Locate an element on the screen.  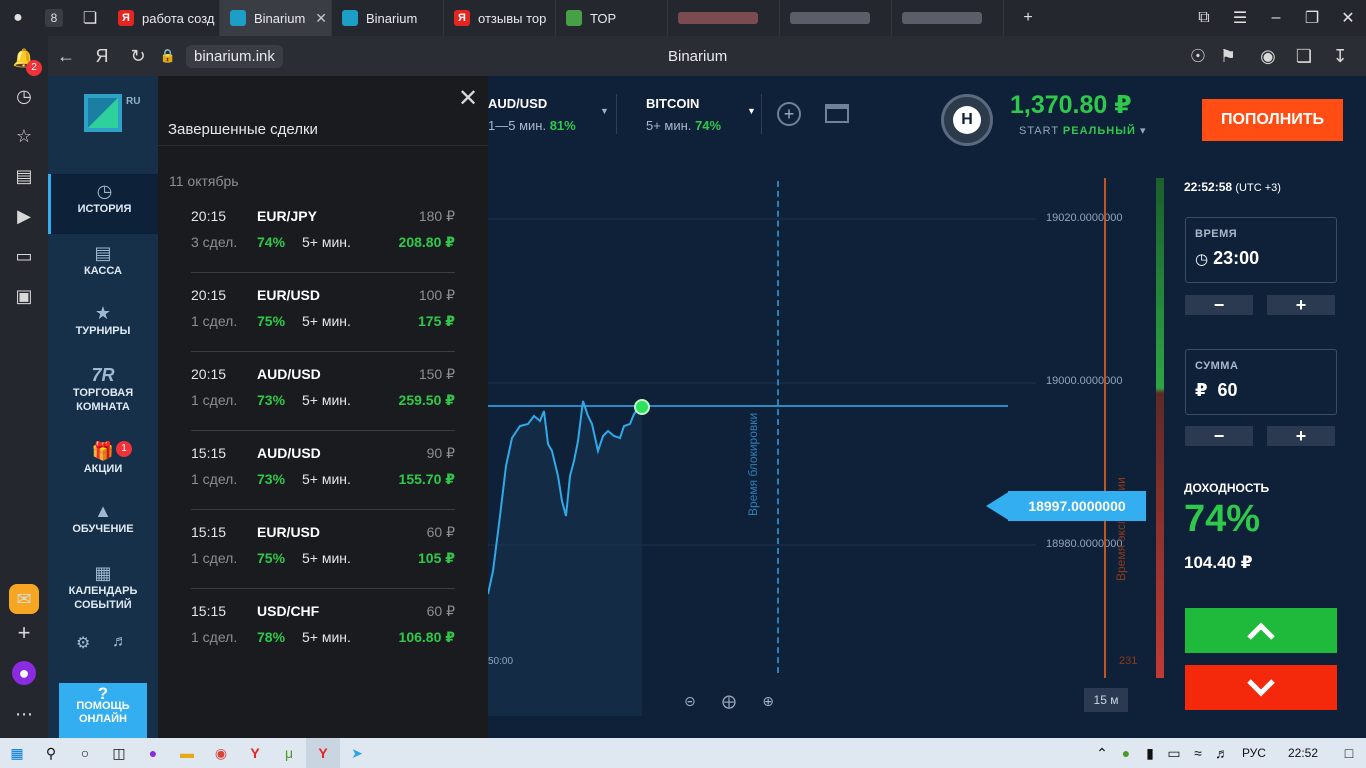
camera-icon: ▣ is located at coordinates (24, 296).